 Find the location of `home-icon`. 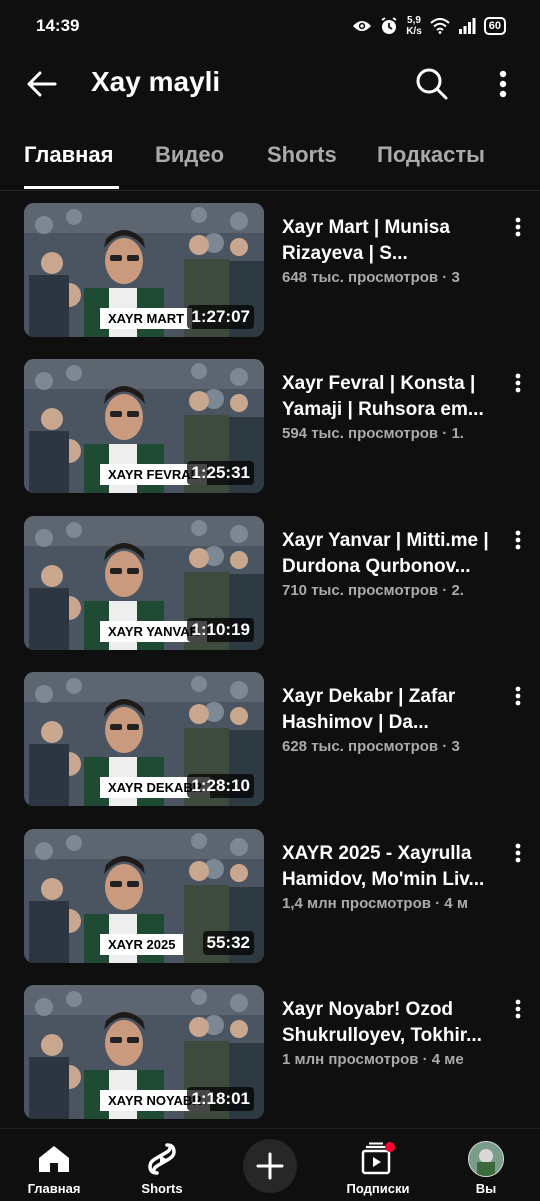

home-icon is located at coordinates (54, 1159).